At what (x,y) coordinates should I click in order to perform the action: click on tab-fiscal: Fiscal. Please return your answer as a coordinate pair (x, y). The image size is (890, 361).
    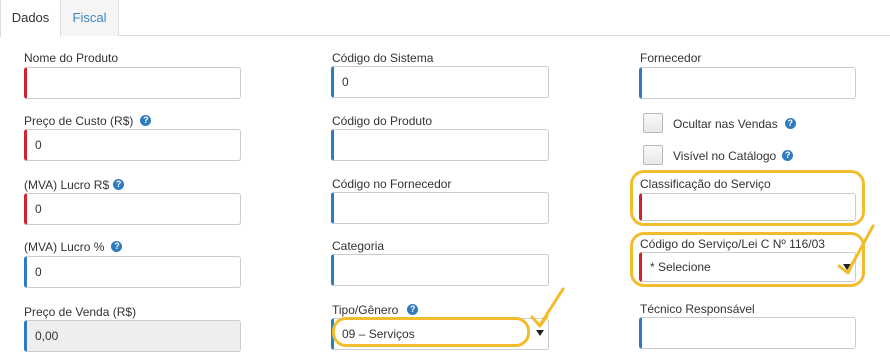
    Looking at the image, I should click on (90, 18).